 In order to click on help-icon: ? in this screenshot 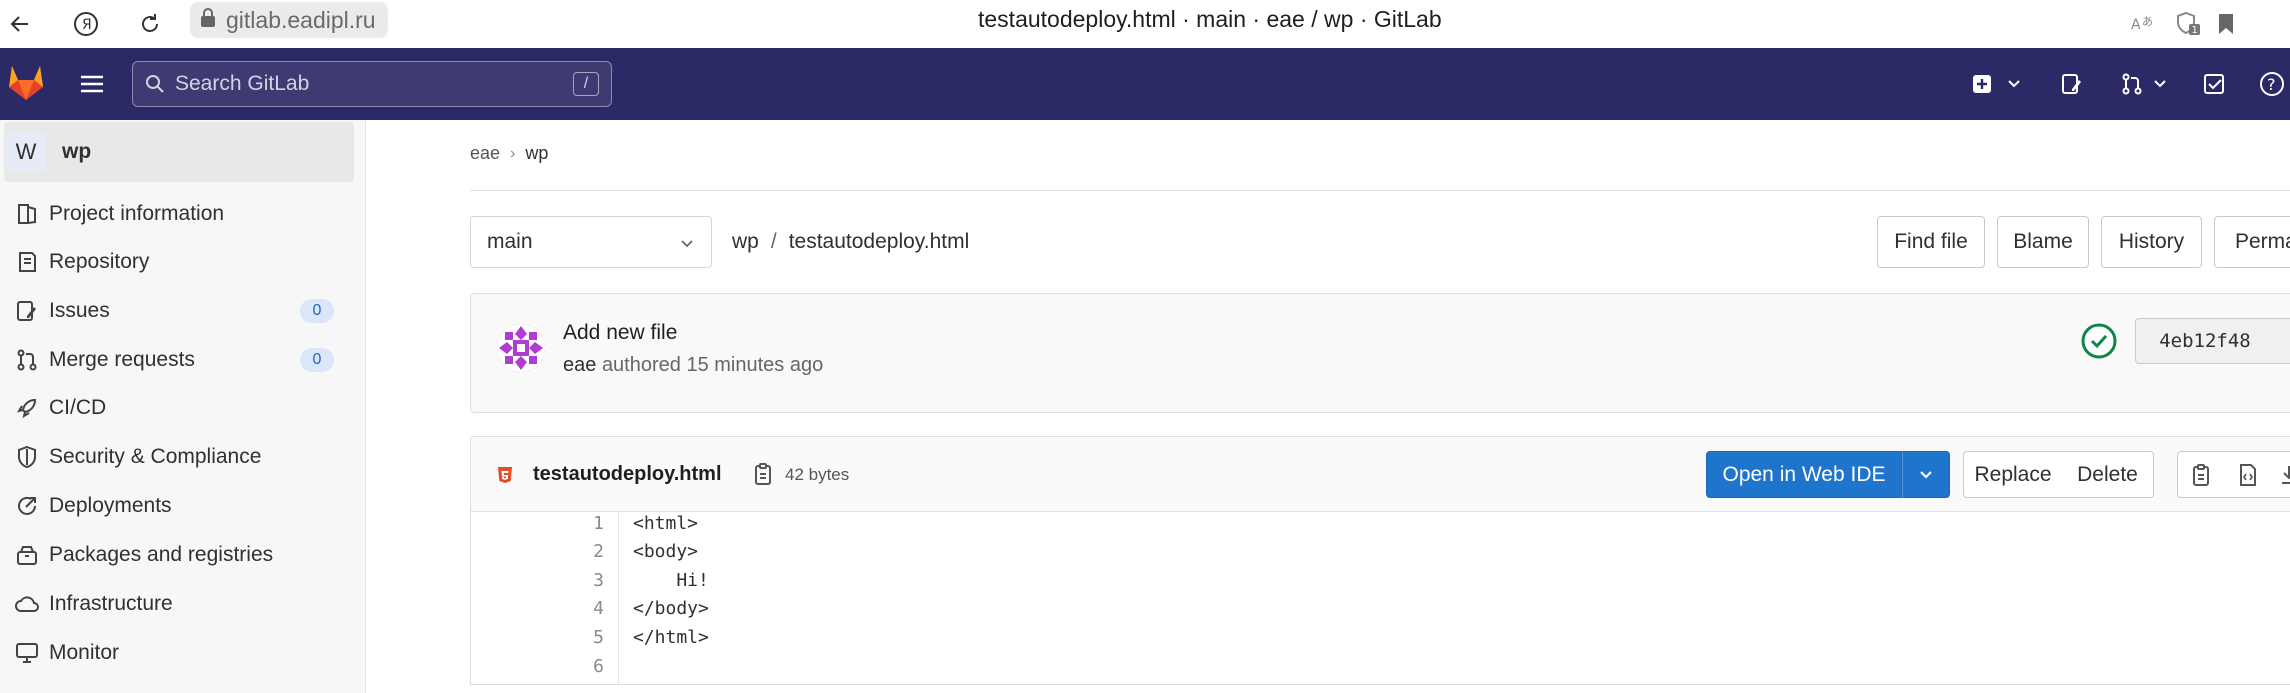, I will do `click(2272, 84)`.